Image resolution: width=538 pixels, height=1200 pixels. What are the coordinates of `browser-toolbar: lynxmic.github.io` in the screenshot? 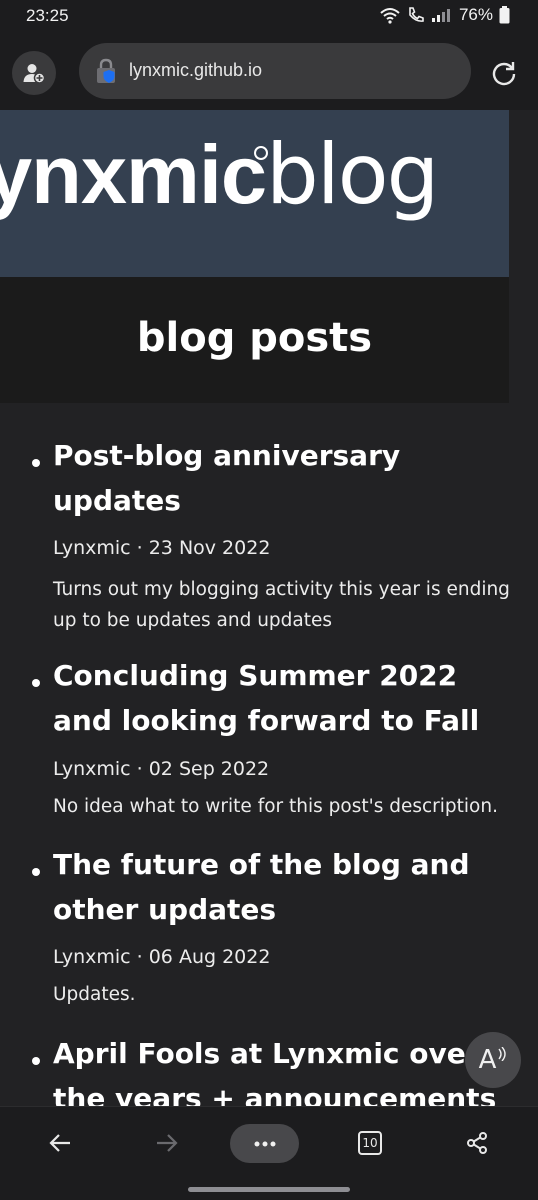 It's located at (269, 72).